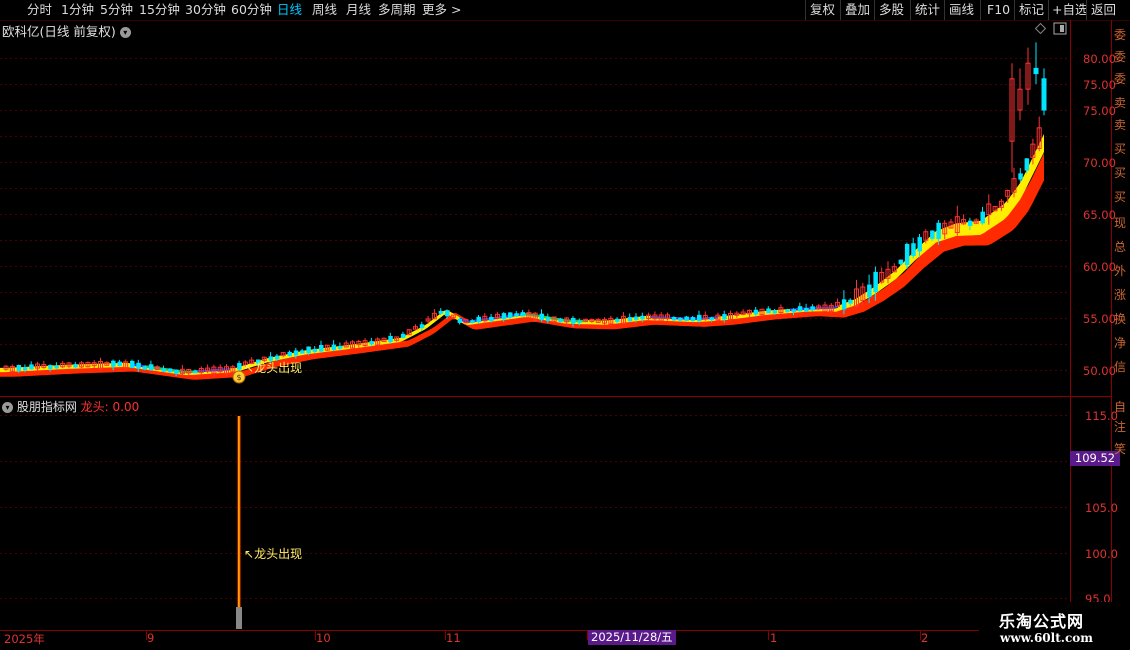 This screenshot has width=1130, height=650. Describe the element at coordinates (24, 639) in the screenshot. I see `x-tick: 2025年` at that location.